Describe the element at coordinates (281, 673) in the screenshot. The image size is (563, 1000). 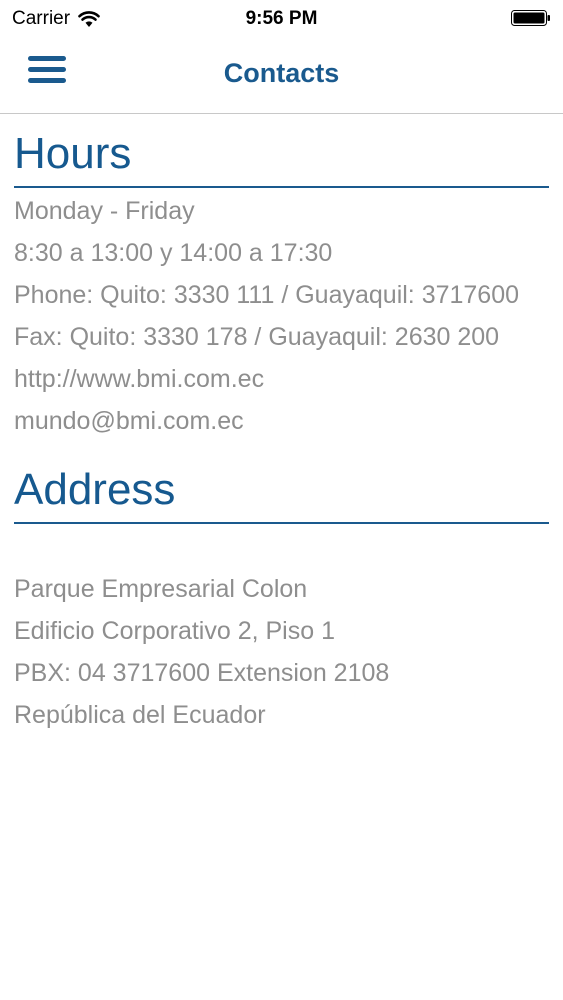
I see `address-pbx: PBX: 04 3717600 Extension 2108` at that location.